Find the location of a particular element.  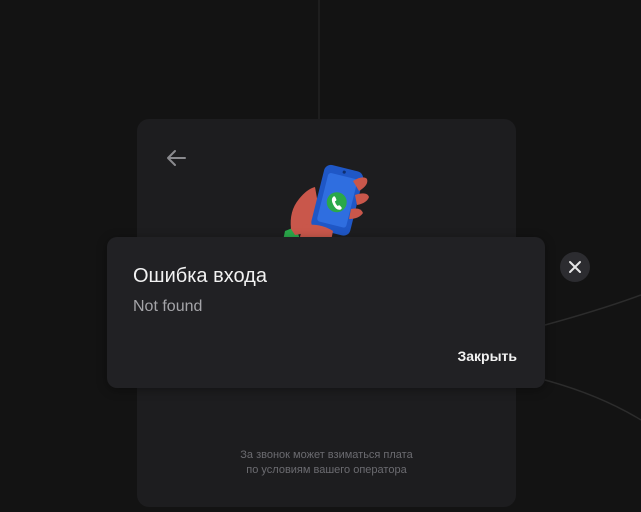

back-button is located at coordinates (176, 158).